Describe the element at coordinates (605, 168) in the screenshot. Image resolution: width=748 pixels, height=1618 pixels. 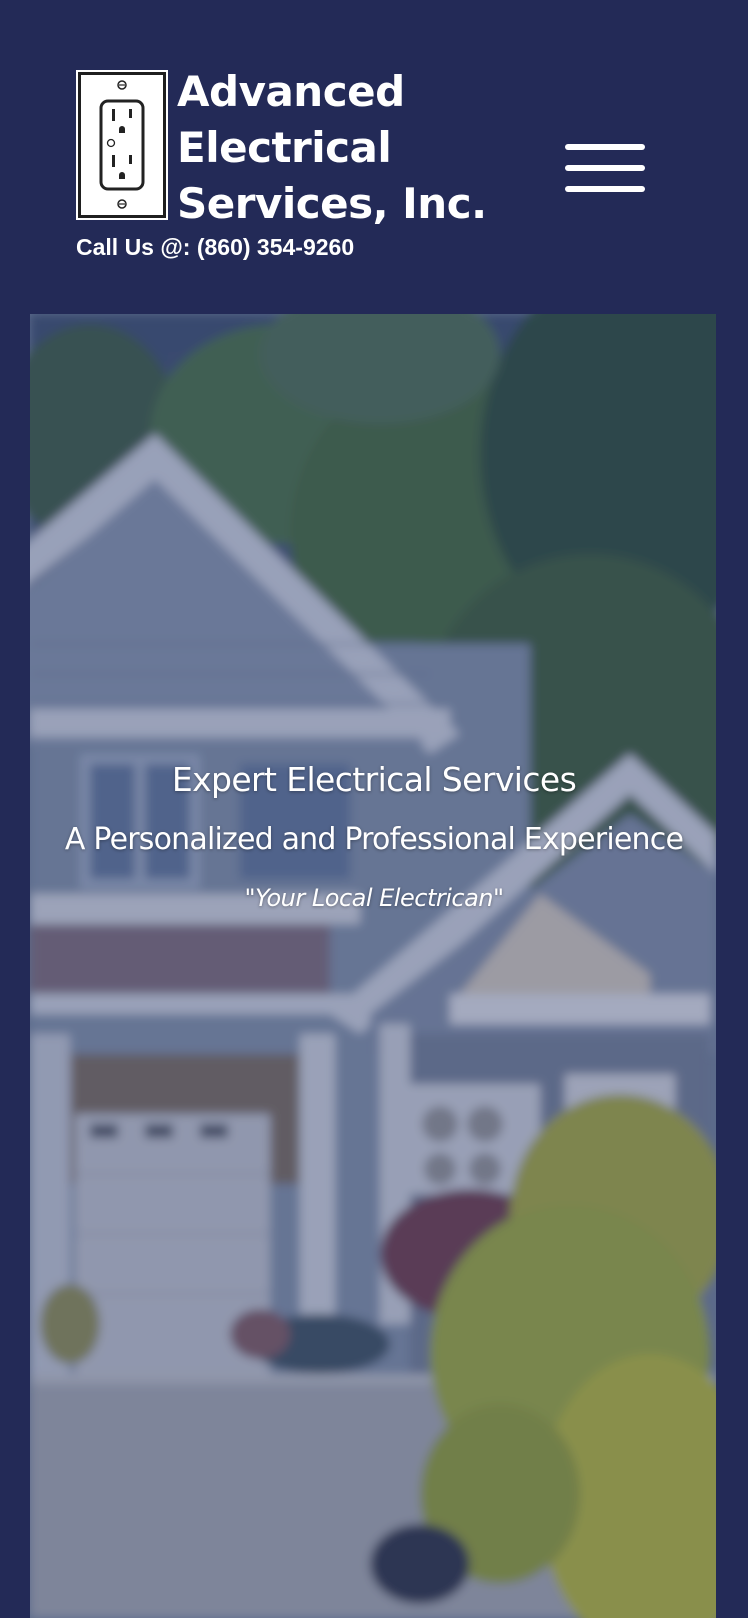
I see `hamburger-menu-icon` at that location.